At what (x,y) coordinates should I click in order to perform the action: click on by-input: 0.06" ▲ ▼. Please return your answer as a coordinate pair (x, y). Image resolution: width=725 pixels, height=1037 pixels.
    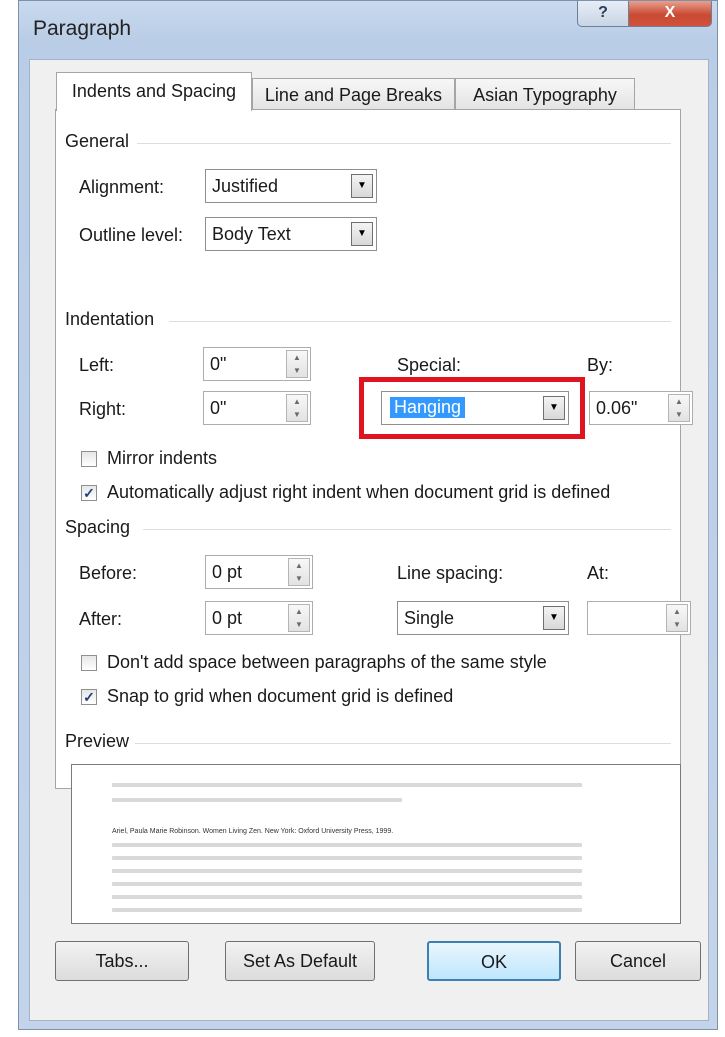
    Looking at the image, I should click on (641, 408).